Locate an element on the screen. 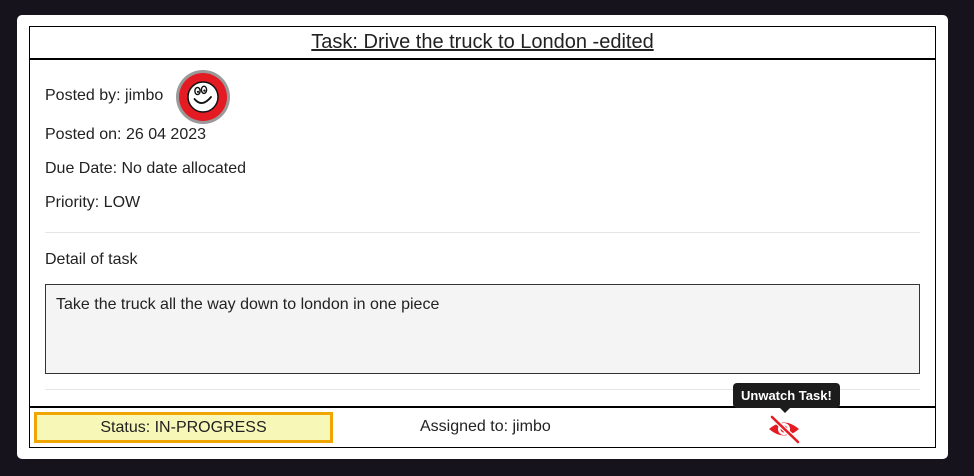  task-title: Task: Drive the truck to London -edited is located at coordinates (482, 42).